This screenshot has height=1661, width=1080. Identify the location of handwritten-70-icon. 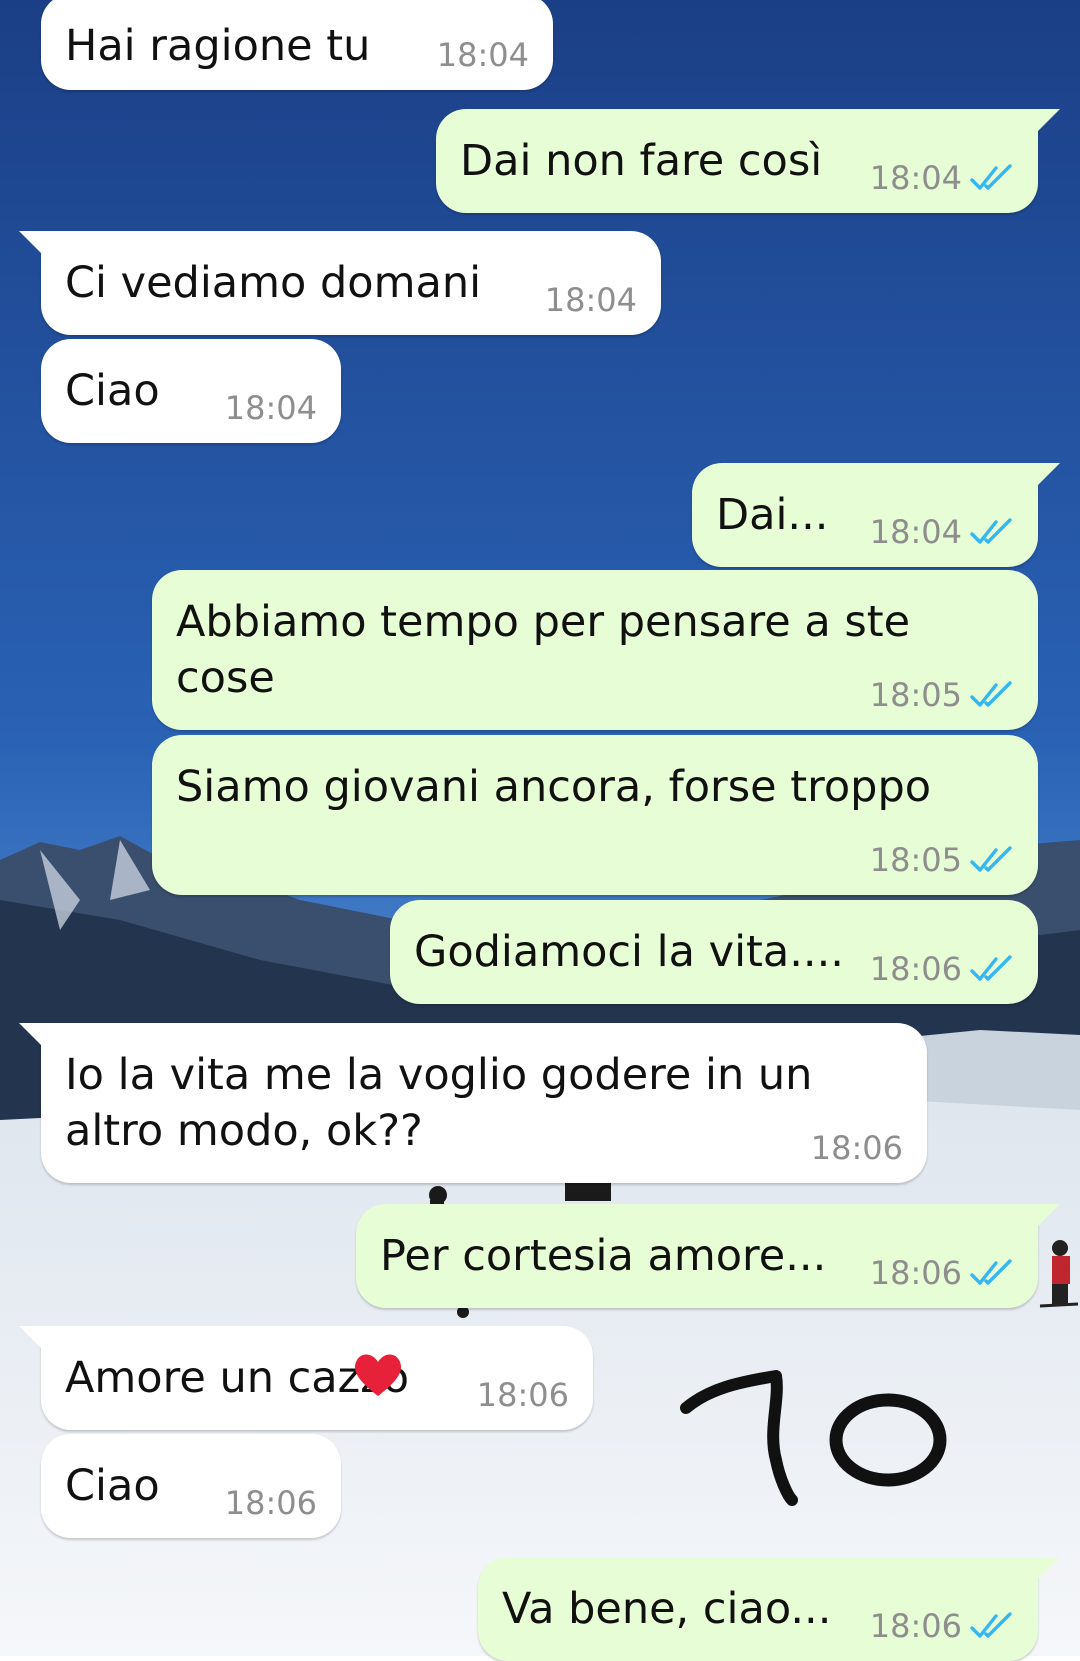
(813, 1438).